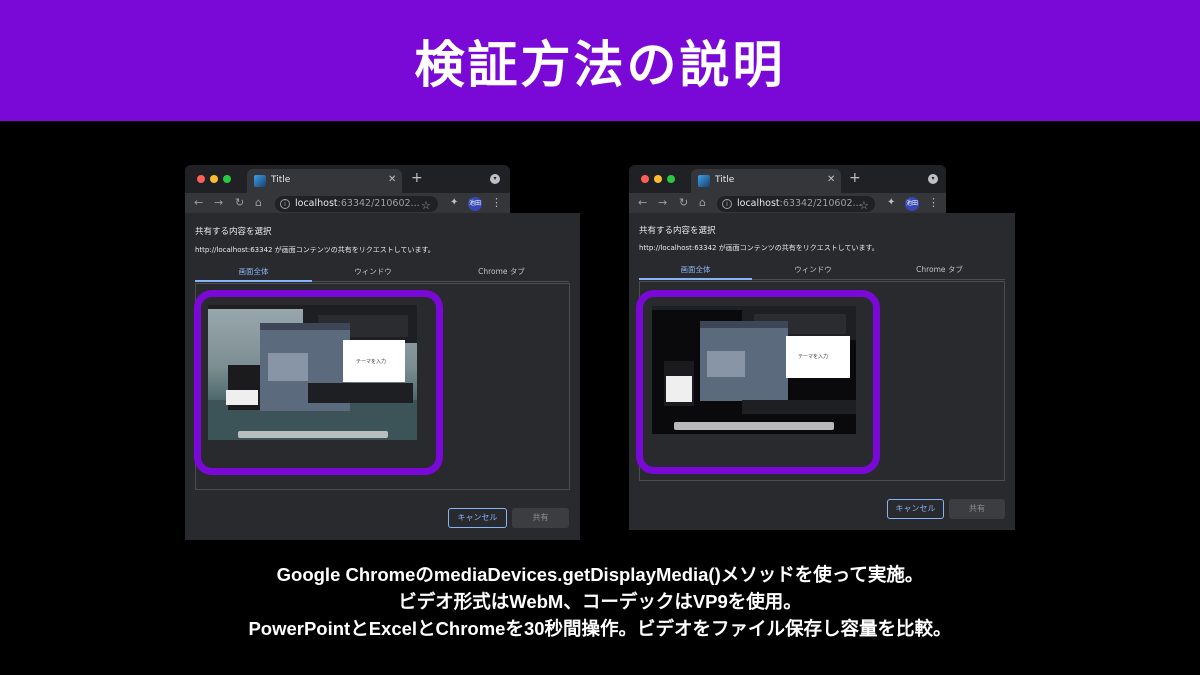 This screenshot has width=1200, height=675. I want to click on caption-line-2: ビデオ形式はWebM、コーデックはVP9を使用。, so click(600, 601).